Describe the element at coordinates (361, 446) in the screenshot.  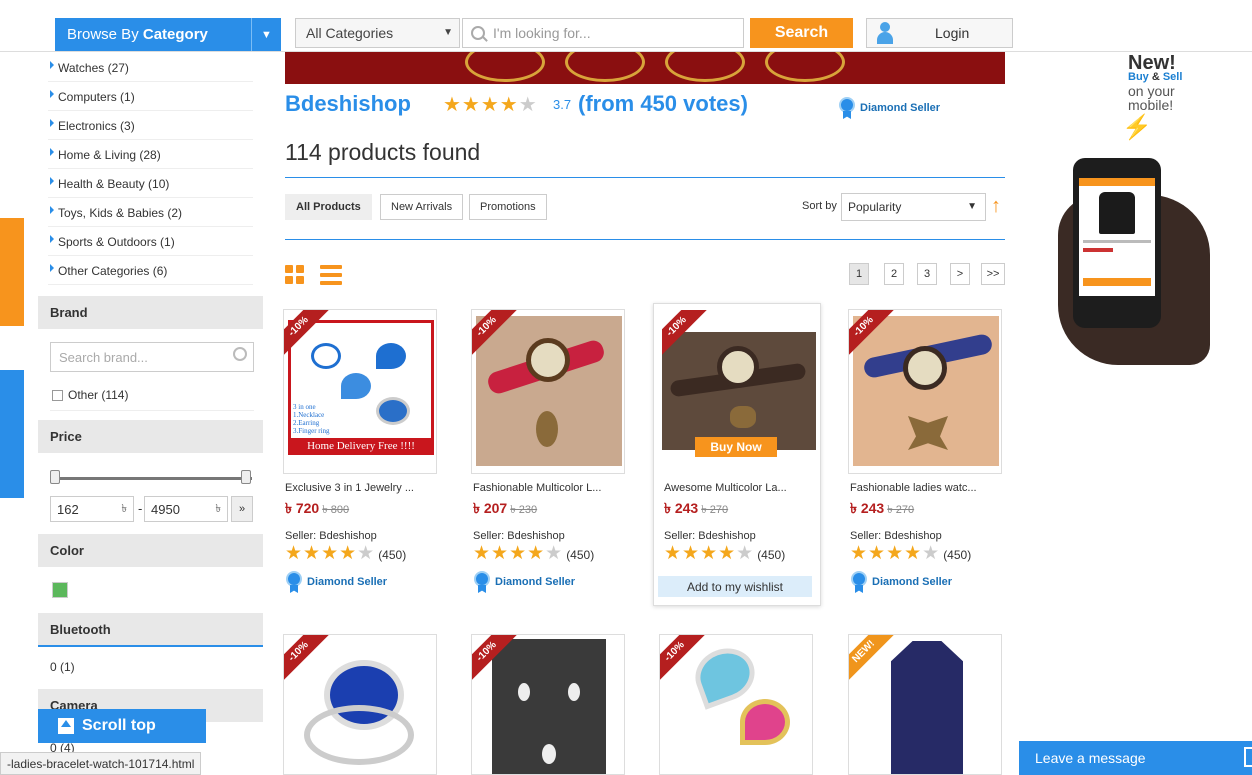
I see `delivery-banner: Home Delivery Free !!!!` at that location.